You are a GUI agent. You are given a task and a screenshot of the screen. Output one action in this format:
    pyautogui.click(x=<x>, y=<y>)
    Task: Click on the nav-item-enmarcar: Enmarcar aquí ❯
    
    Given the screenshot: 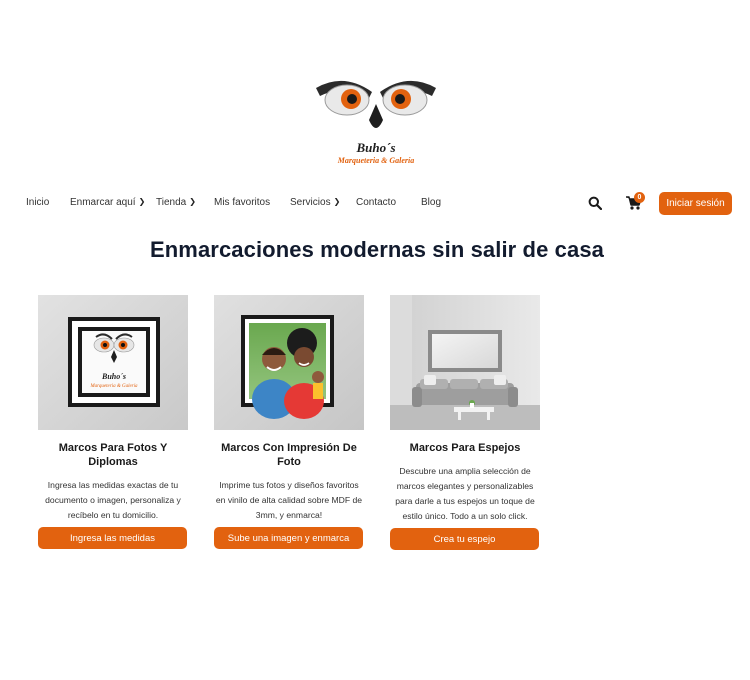 What is the action you would take?
    pyautogui.click(x=107, y=202)
    